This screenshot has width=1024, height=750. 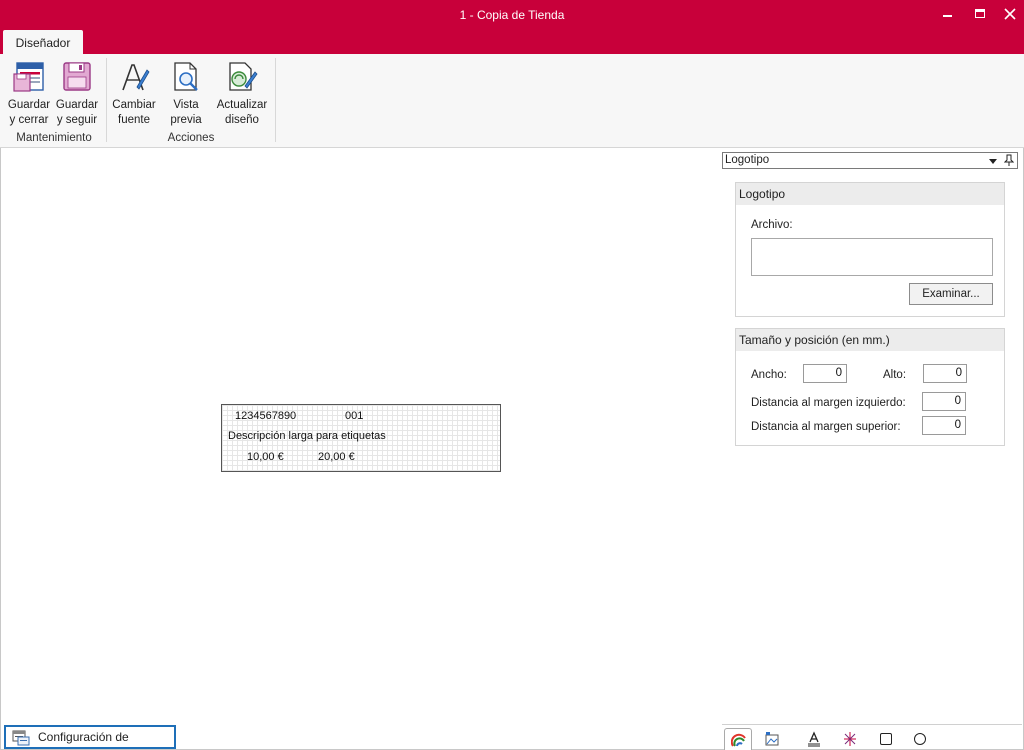 I want to click on font-icon, so click(x=136, y=77).